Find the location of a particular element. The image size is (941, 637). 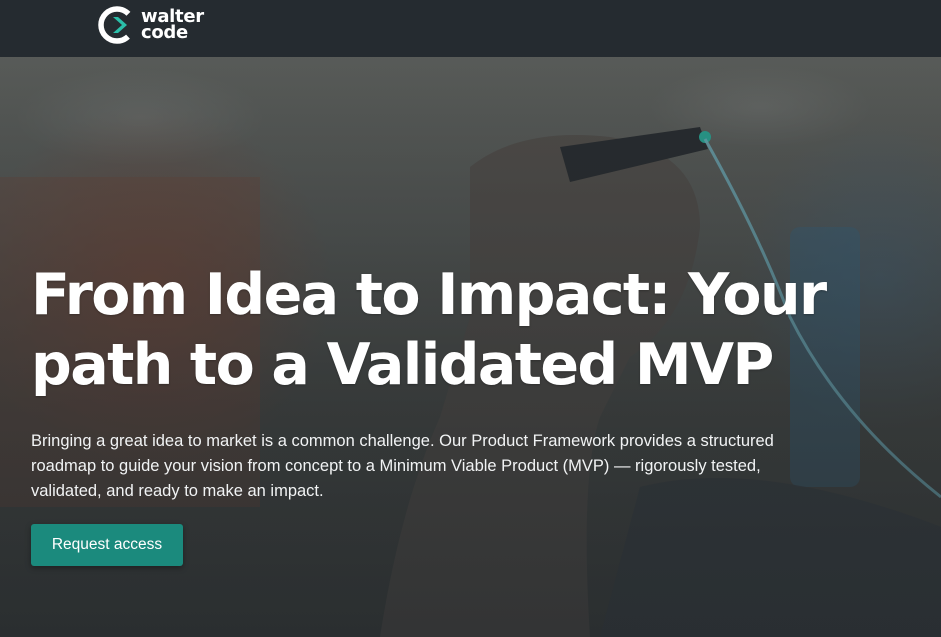

logo-wordmark: walter code is located at coordinates (172, 25).